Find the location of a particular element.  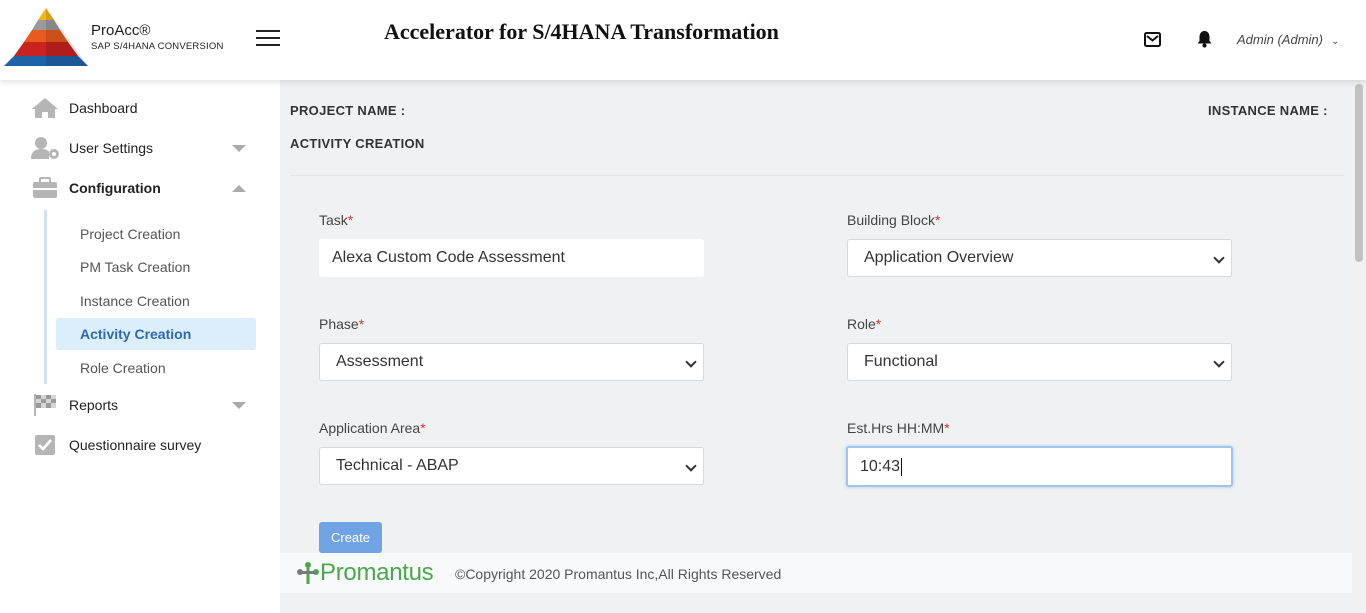

sidebar-subitem-instance-creation: Instance Creation is located at coordinates (156, 301).